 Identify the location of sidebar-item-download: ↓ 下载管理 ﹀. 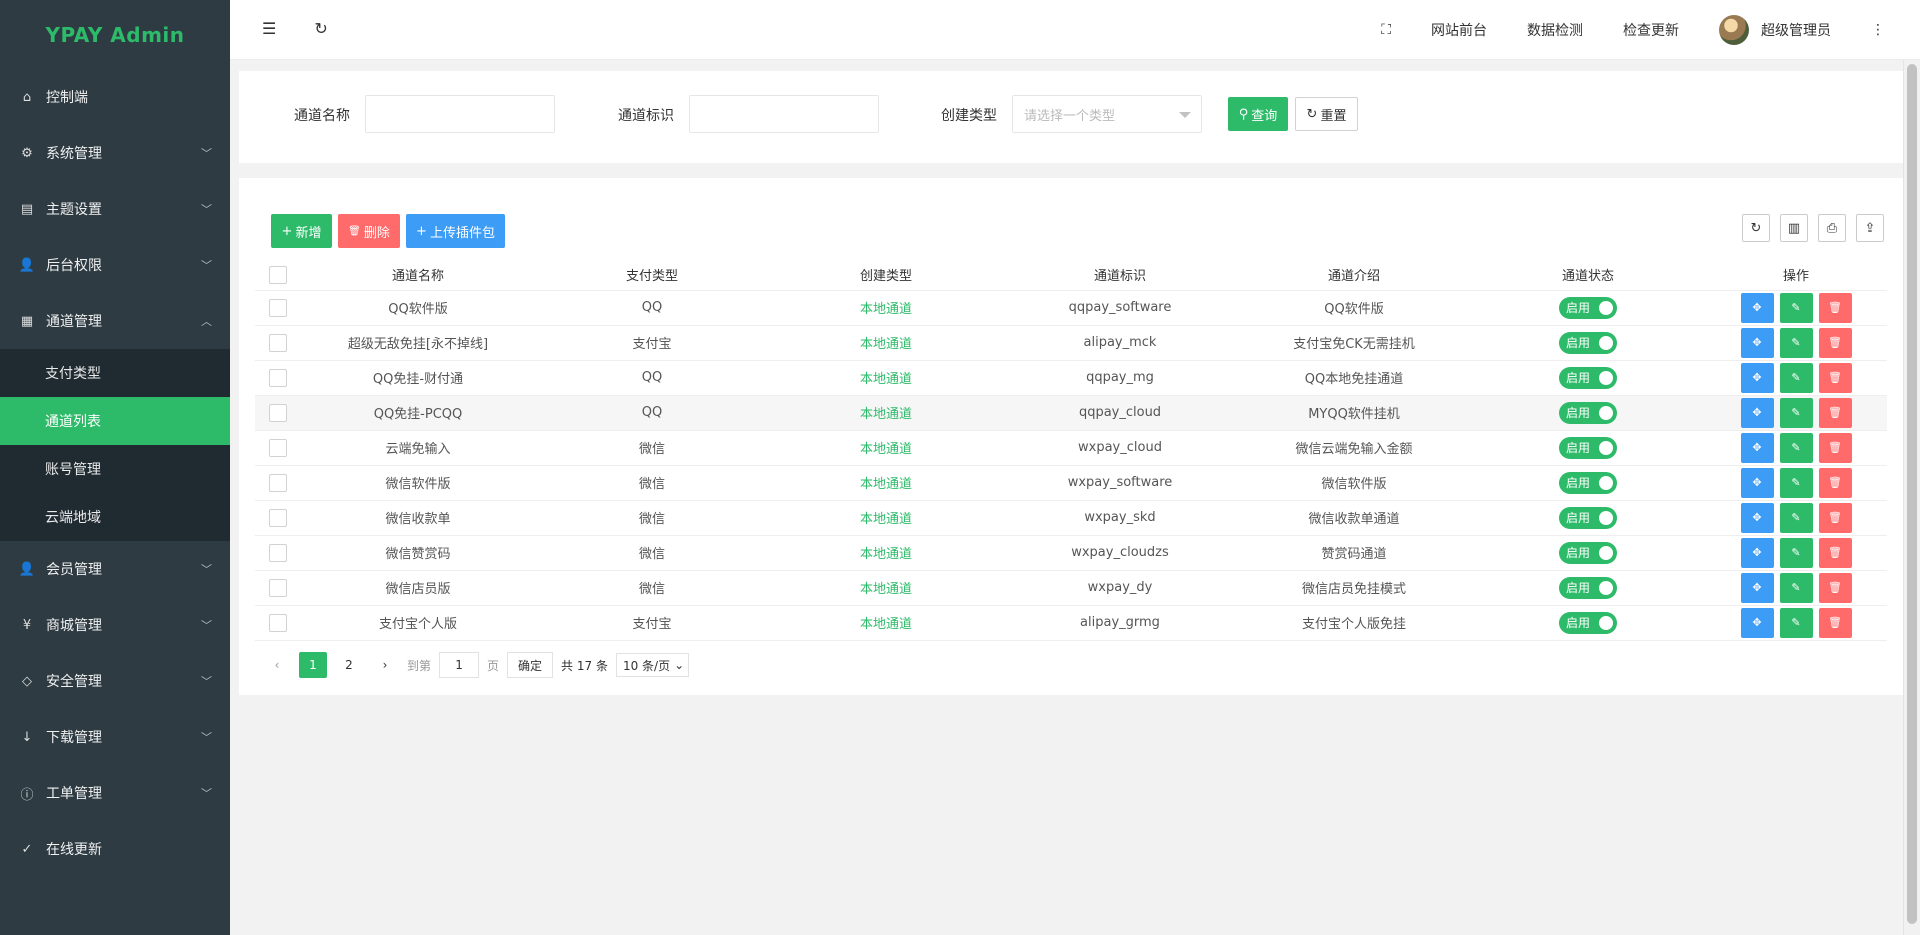
(115, 737).